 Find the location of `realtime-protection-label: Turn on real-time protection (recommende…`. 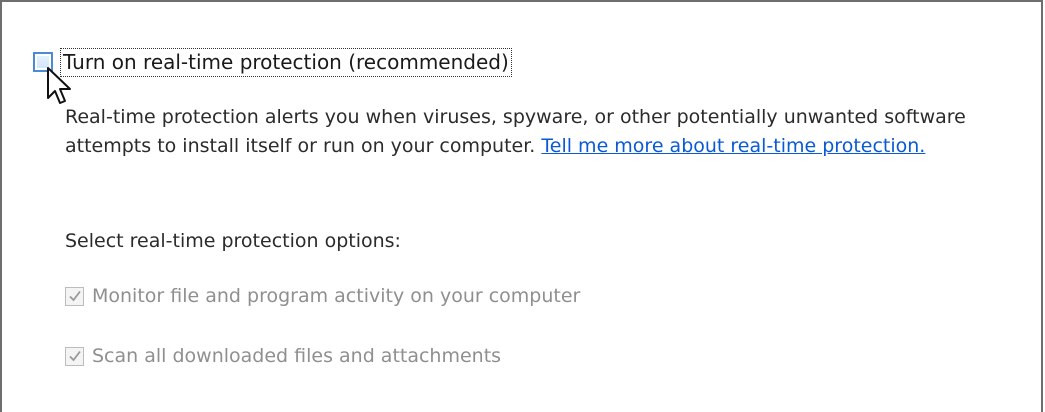

realtime-protection-label: Turn on real-time protection (recommende… is located at coordinates (286, 62).